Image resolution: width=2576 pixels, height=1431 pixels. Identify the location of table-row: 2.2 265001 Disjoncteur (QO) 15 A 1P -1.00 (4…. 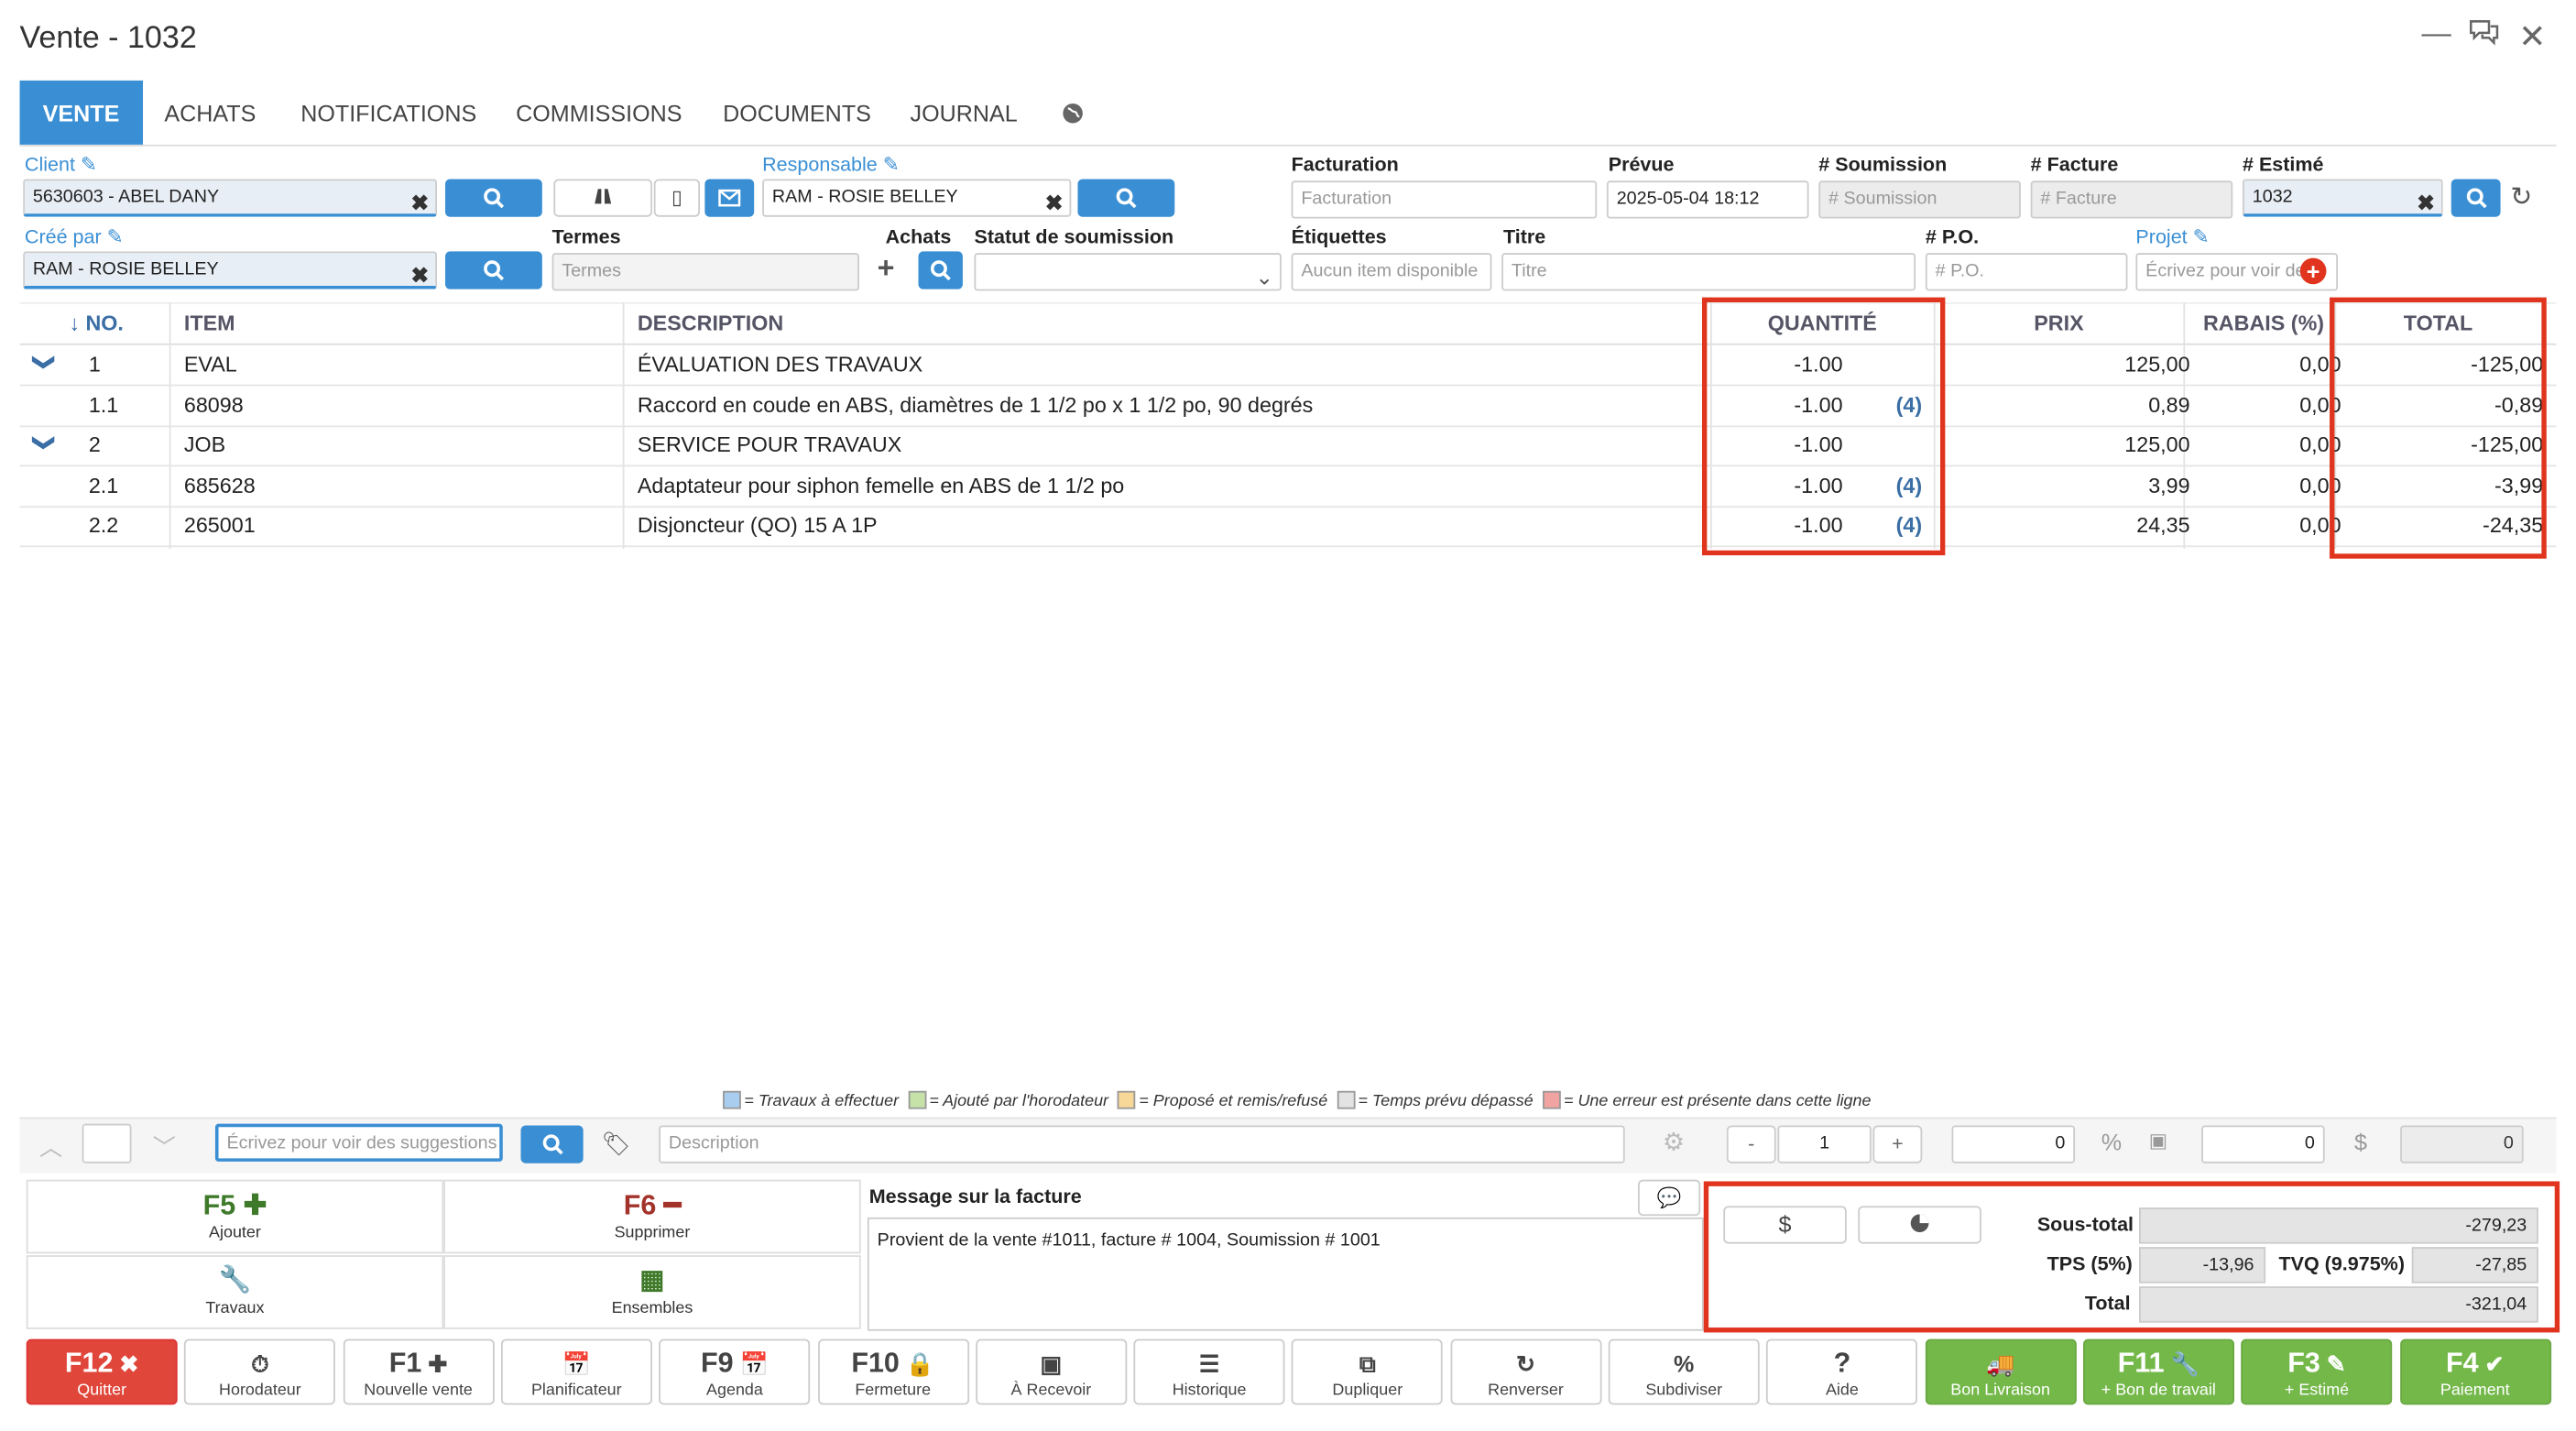
(1288, 527).